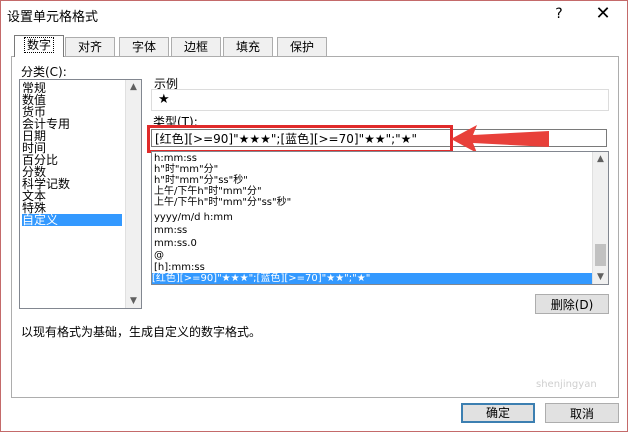 Image resolution: width=628 pixels, height=432 pixels. I want to click on format-item: h"时"mm"分"ss"秒", so click(201, 180).